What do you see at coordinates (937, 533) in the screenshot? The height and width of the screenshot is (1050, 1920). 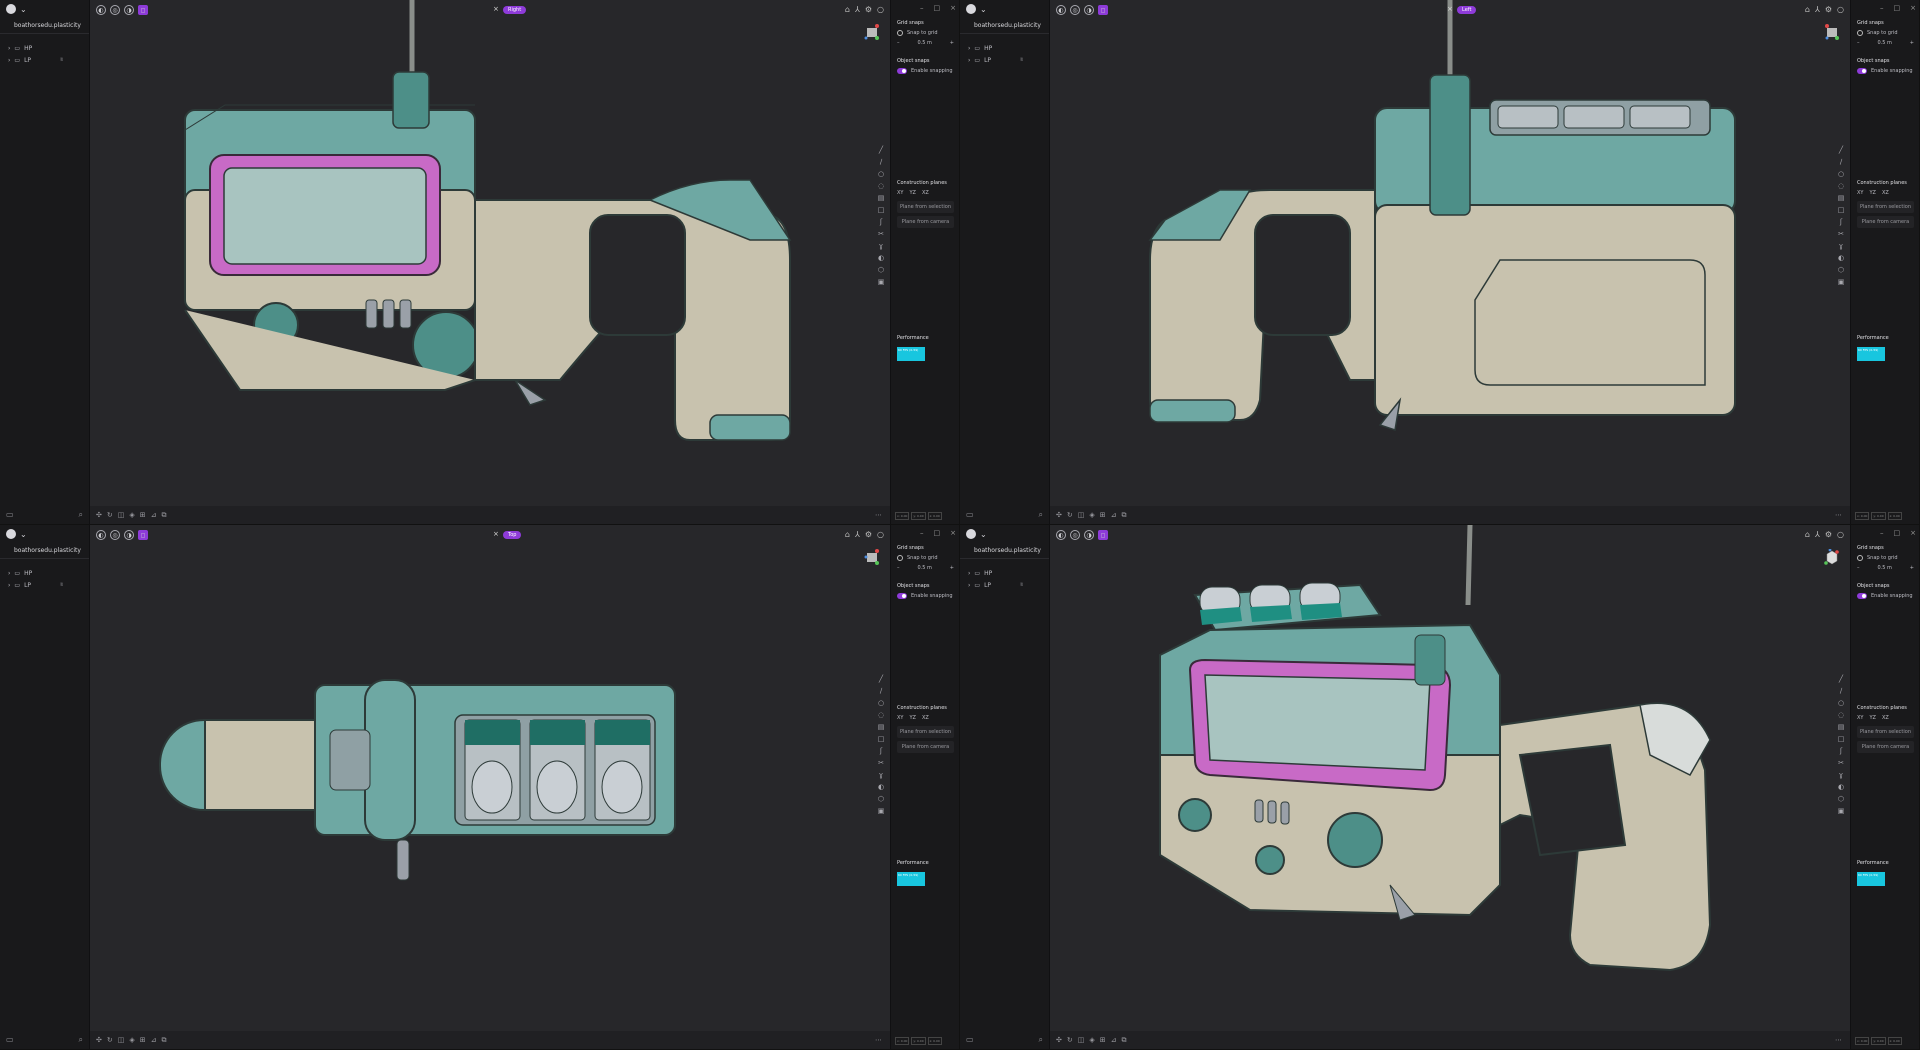 I see `maximize-icon: □` at bounding box center [937, 533].